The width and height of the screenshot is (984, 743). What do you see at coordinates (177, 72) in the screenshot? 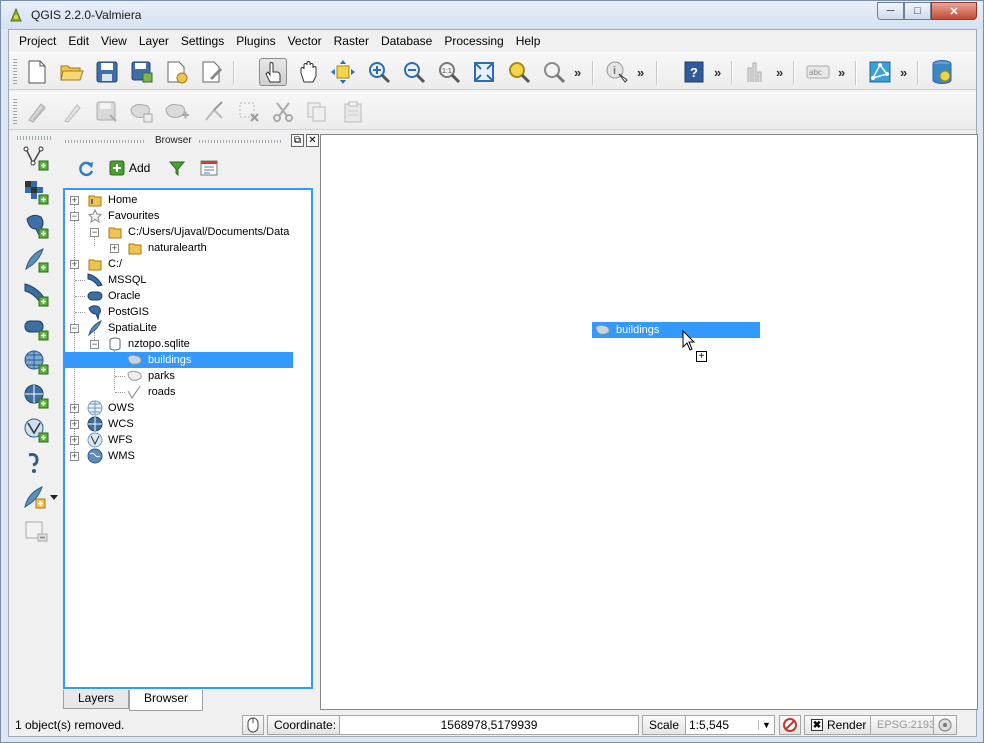
I see `new-print-composer-icon` at bounding box center [177, 72].